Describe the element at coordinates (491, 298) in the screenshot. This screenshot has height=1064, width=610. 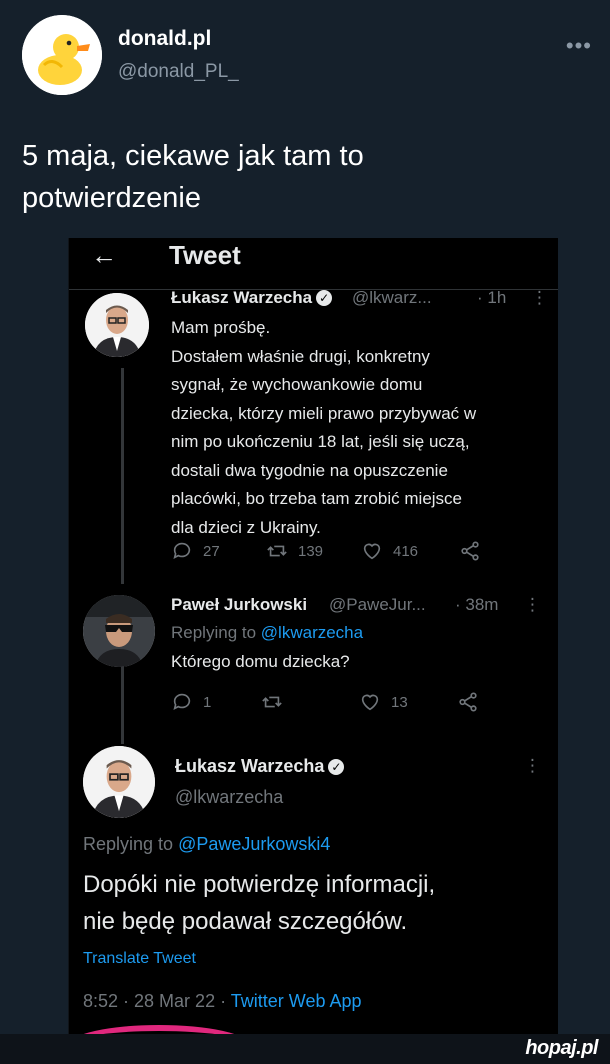
I see `tweet1-time: · 1h` at that location.